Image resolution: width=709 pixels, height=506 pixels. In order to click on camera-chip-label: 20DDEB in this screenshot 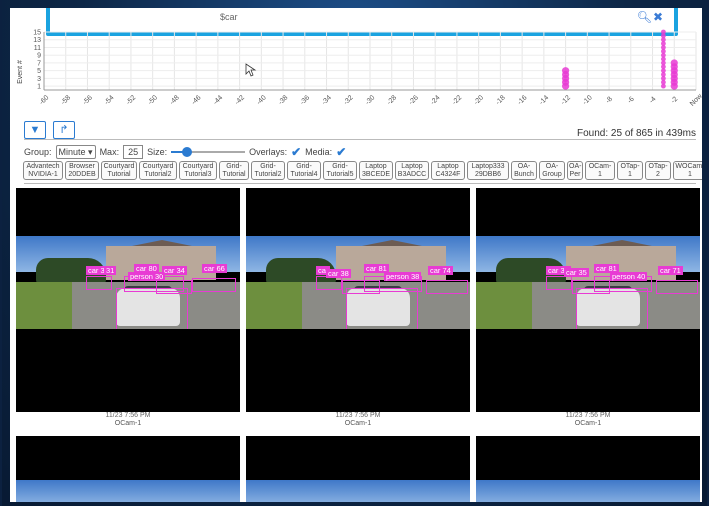, I will do `click(82, 174)`.